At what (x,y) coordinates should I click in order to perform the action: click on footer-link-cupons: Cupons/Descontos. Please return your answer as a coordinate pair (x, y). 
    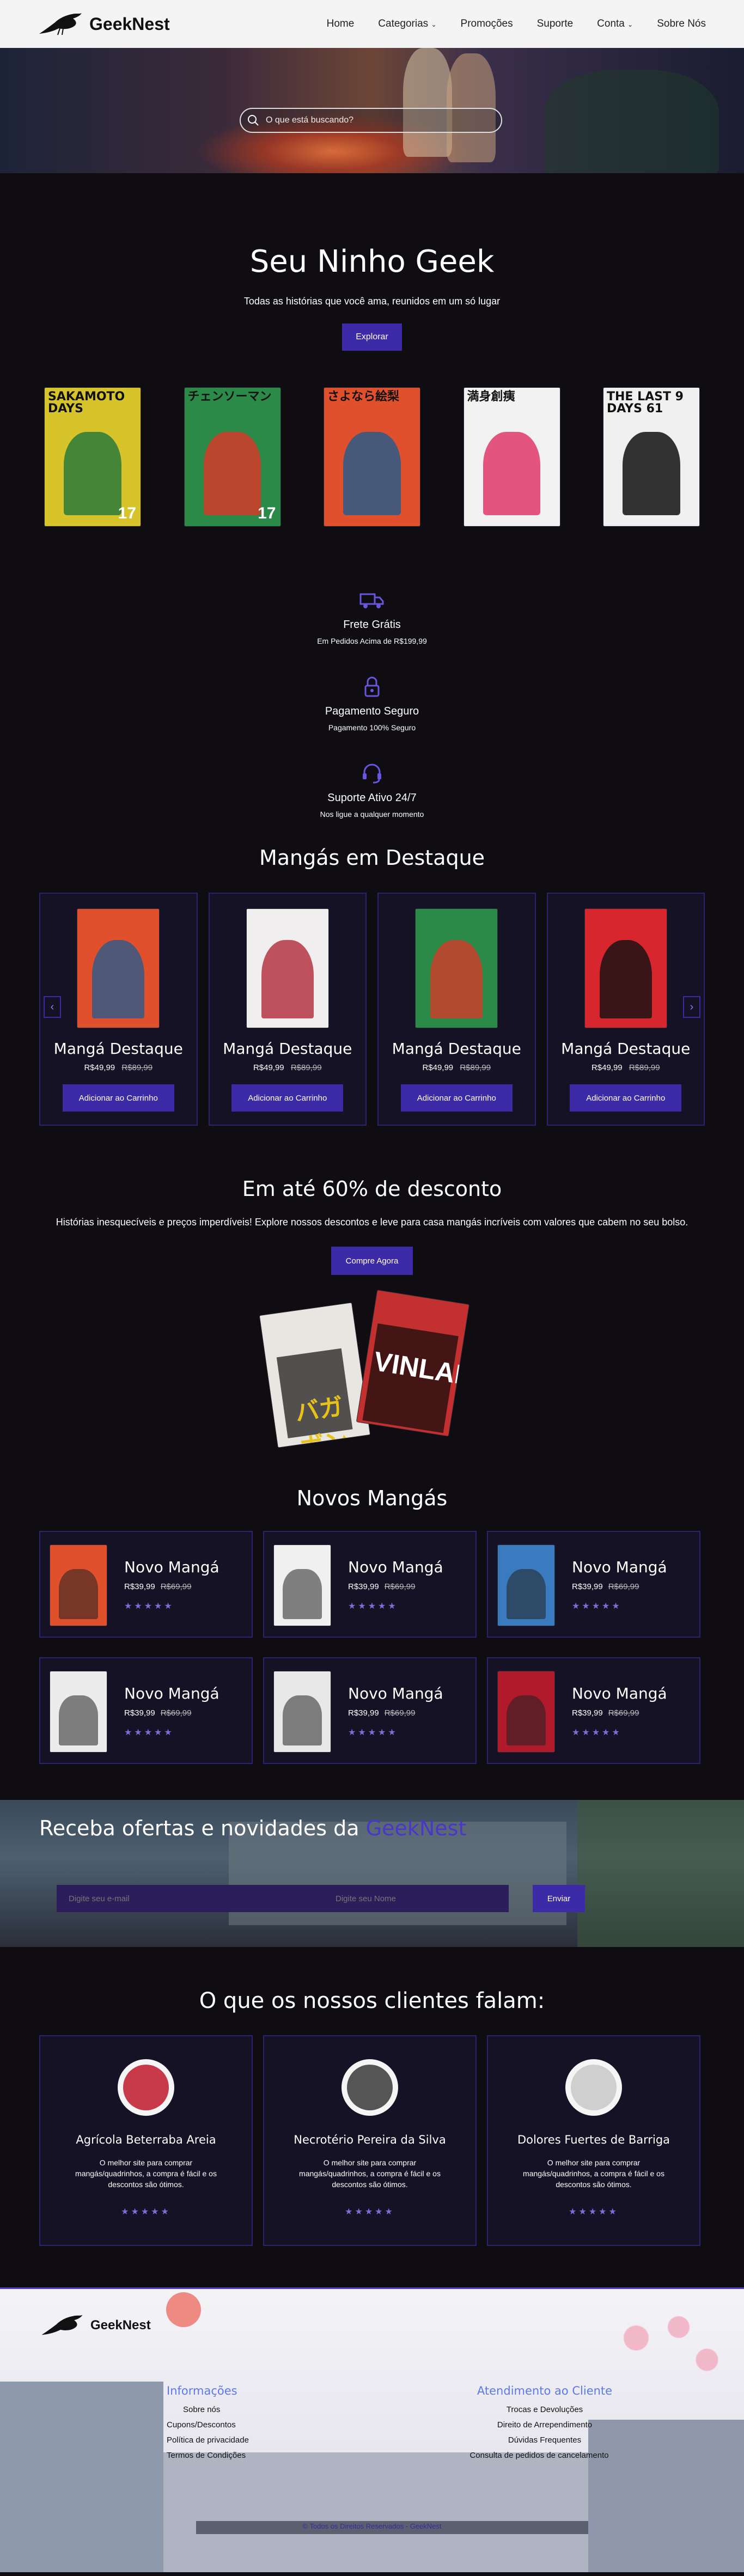
    Looking at the image, I should click on (208, 2425).